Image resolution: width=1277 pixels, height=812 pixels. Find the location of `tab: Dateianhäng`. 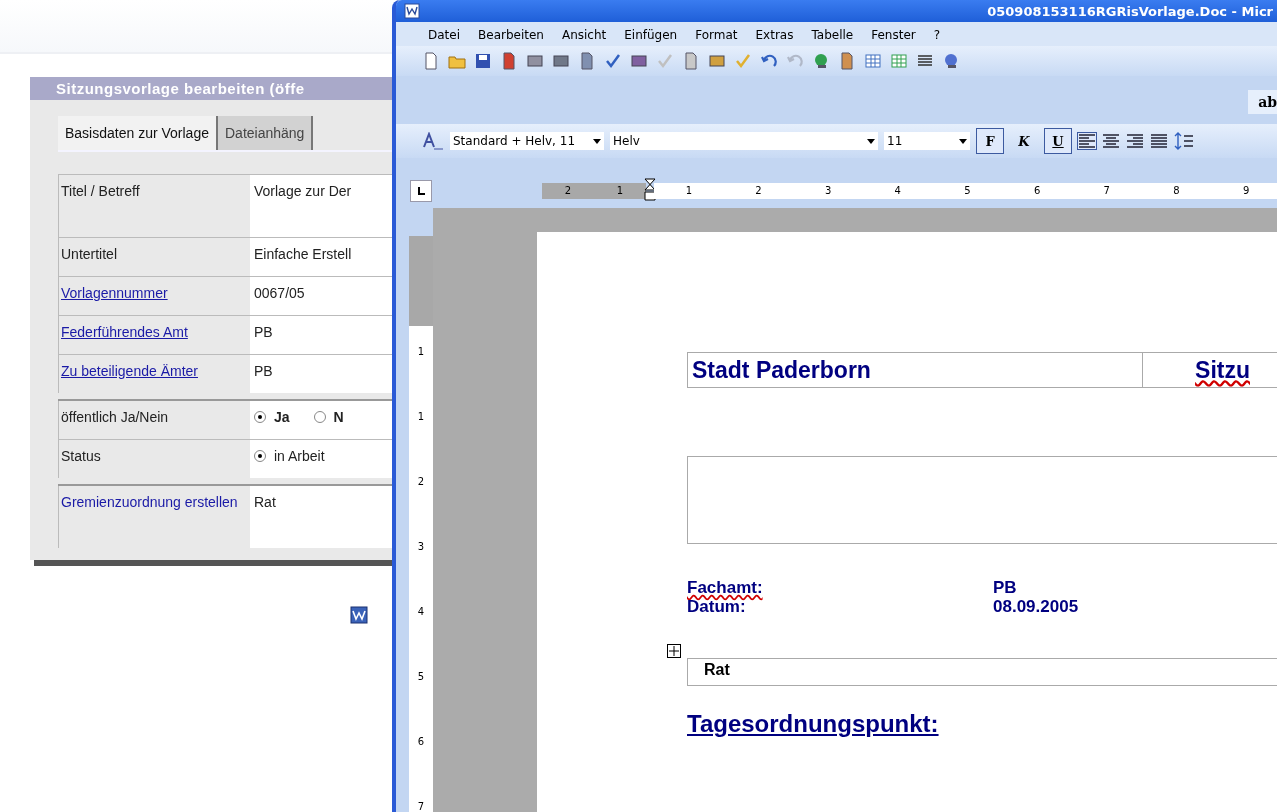

tab: Dateianhäng is located at coordinates (266, 133).